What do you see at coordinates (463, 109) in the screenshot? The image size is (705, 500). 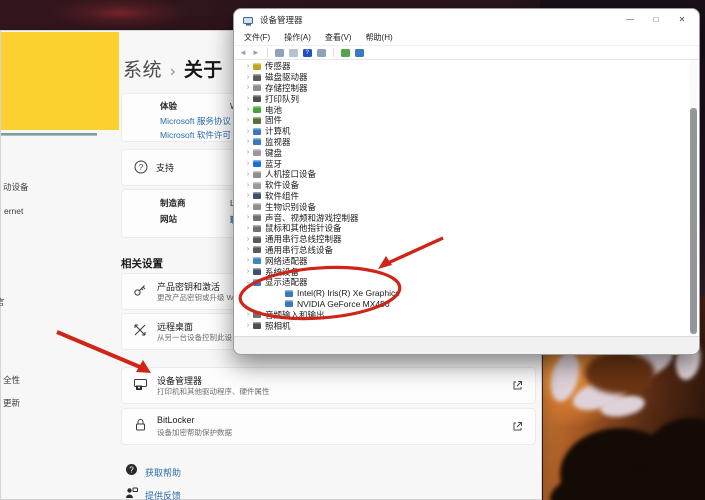 I see `tree-item: › 电池` at bounding box center [463, 109].